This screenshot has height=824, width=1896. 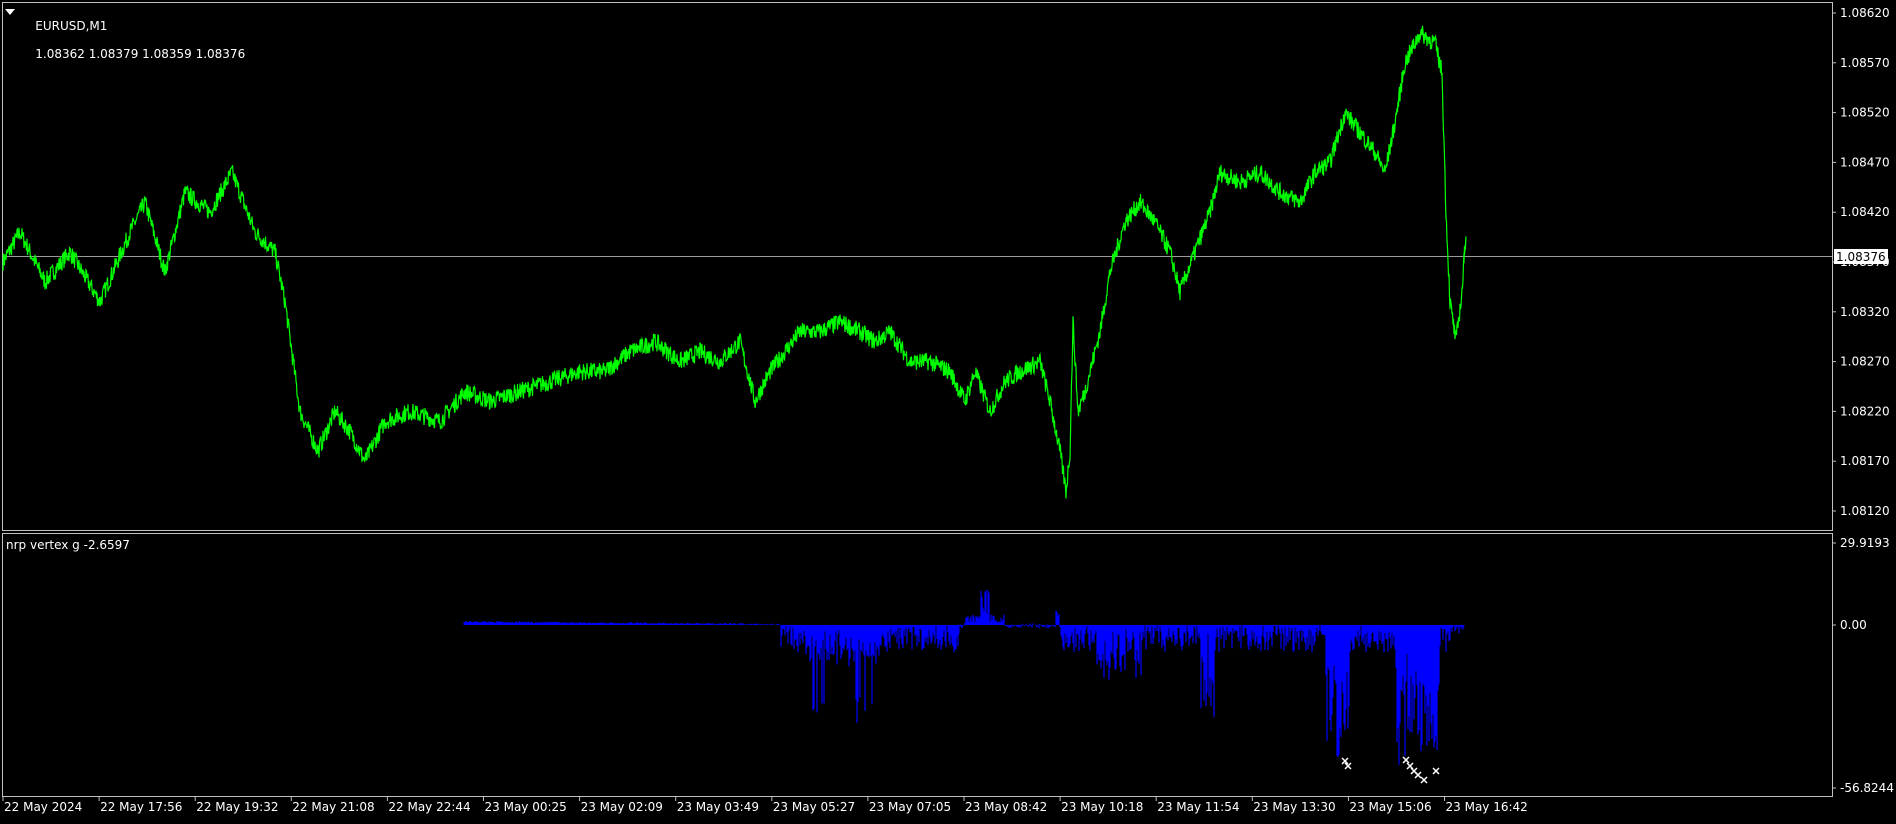 What do you see at coordinates (718, 807) in the screenshot?
I see `time-axis-label: 23 May 03:49` at bounding box center [718, 807].